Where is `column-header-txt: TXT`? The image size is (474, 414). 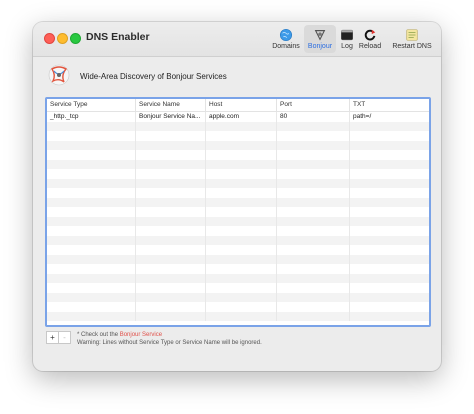
column-header-txt: TXT is located at coordinates (387, 105).